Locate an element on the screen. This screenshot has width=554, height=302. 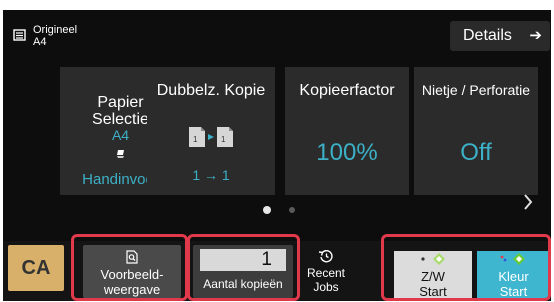
duplex-icon: 1 1 is located at coordinates (211, 139).